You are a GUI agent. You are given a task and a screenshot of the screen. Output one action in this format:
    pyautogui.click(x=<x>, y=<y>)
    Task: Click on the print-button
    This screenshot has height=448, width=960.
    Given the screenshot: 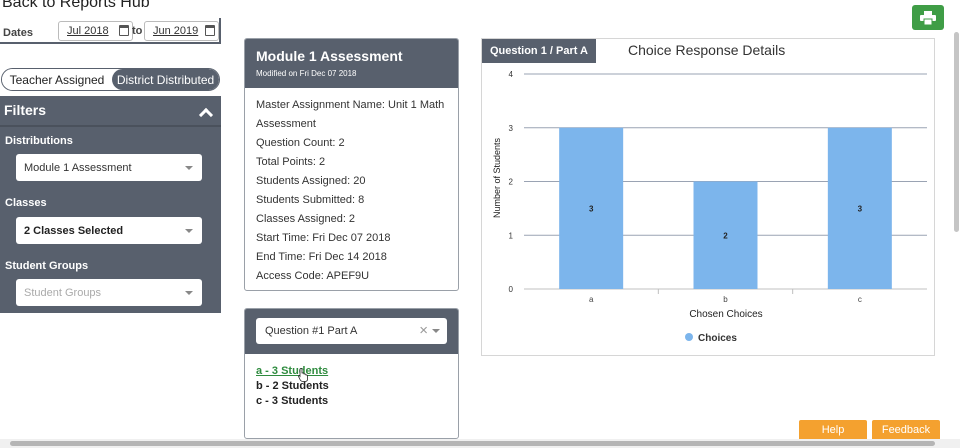 What is the action you would take?
    pyautogui.click(x=928, y=17)
    